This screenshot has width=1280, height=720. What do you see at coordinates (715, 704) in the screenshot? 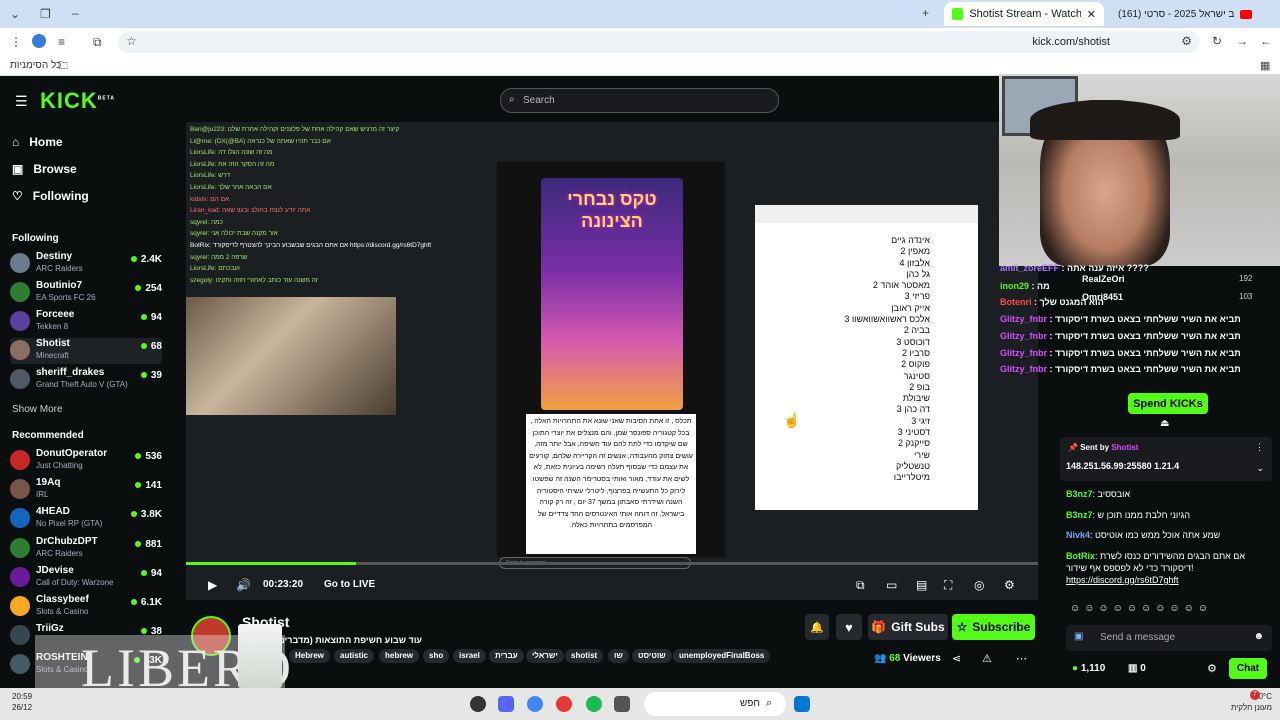
I see `taskbar-search: חפש ⌕` at bounding box center [715, 704].